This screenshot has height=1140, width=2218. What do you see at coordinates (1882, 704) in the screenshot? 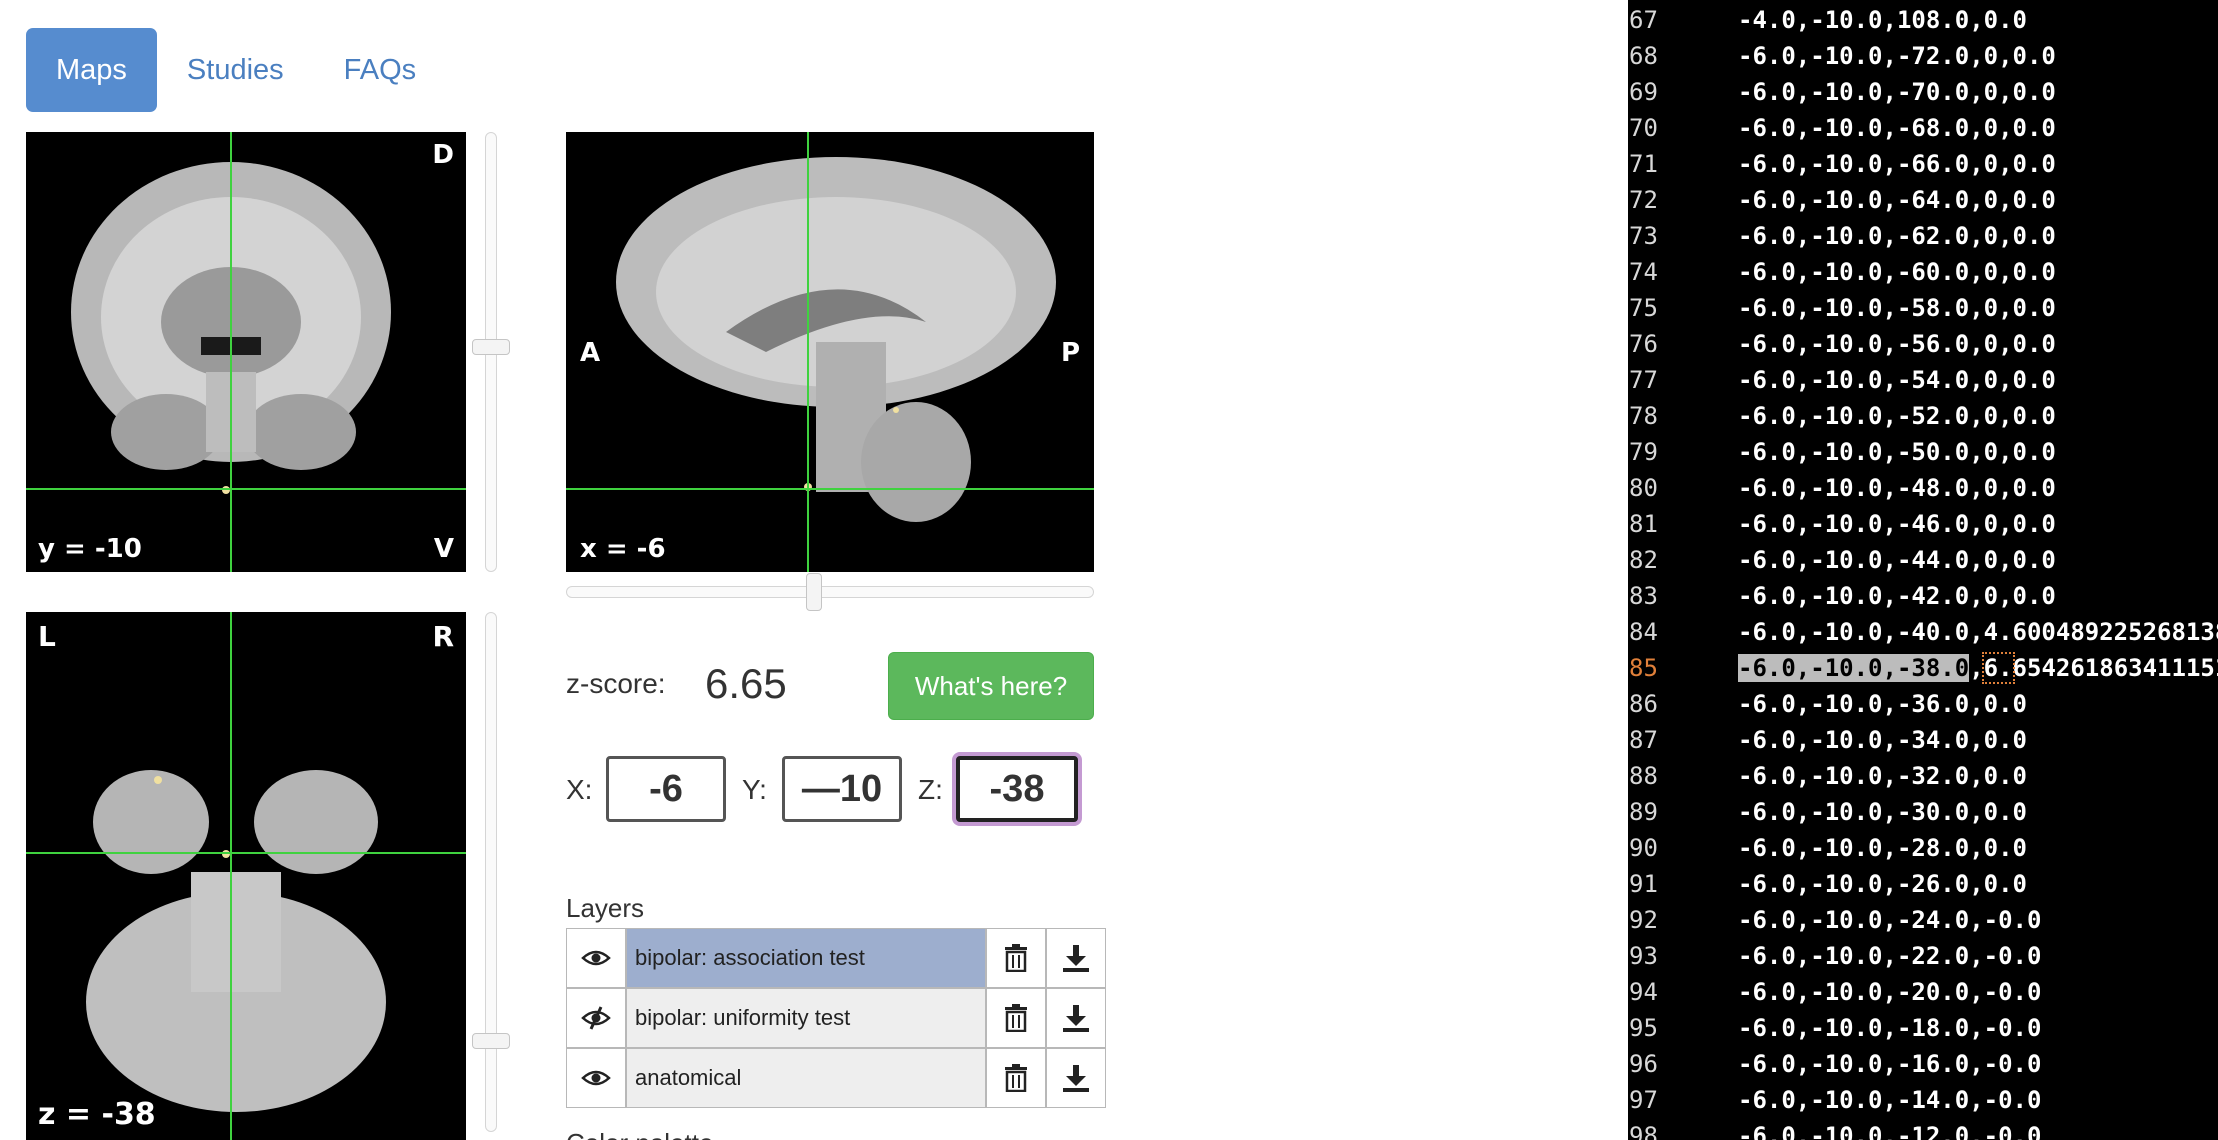
I see `line-text: -6.0,-10.0,-36.0,0.0` at bounding box center [1882, 704].